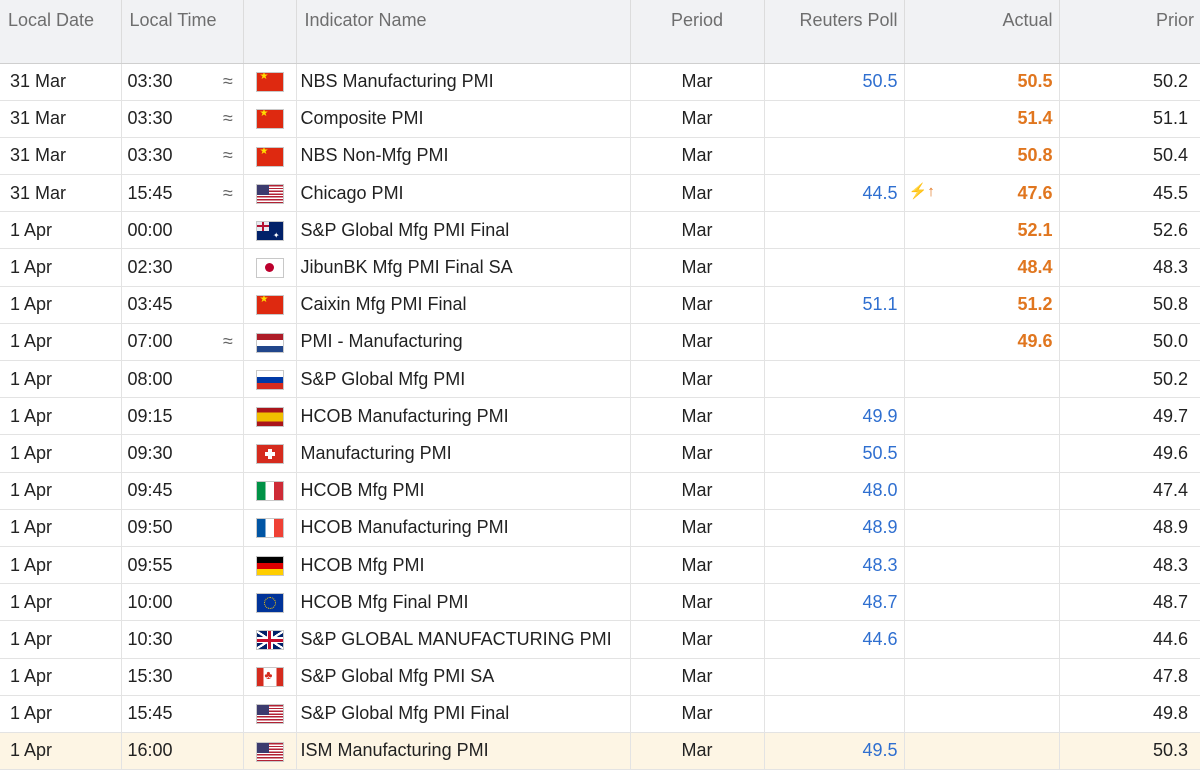  I want to click on table-row: 1 Apr15:30 S&P Global Mfg PMI SAMar 47.8, so click(600, 677).